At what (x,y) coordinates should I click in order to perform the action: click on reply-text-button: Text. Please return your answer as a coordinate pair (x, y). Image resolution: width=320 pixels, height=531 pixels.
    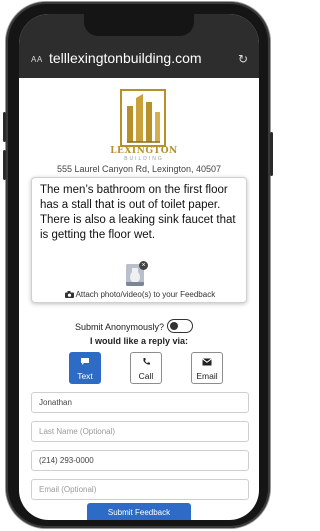
    Looking at the image, I should click on (85, 368).